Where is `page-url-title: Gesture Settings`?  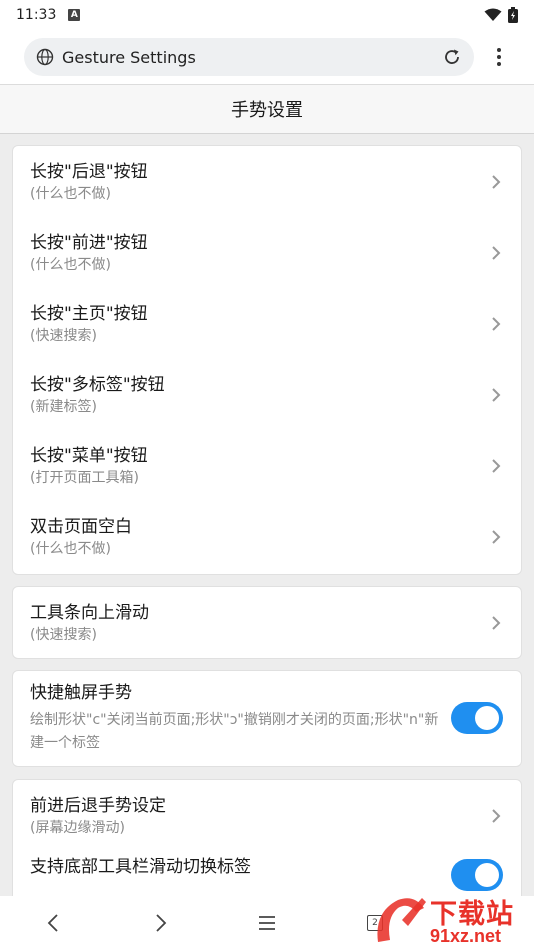
page-url-title: Gesture Settings is located at coordinates (129, 57).